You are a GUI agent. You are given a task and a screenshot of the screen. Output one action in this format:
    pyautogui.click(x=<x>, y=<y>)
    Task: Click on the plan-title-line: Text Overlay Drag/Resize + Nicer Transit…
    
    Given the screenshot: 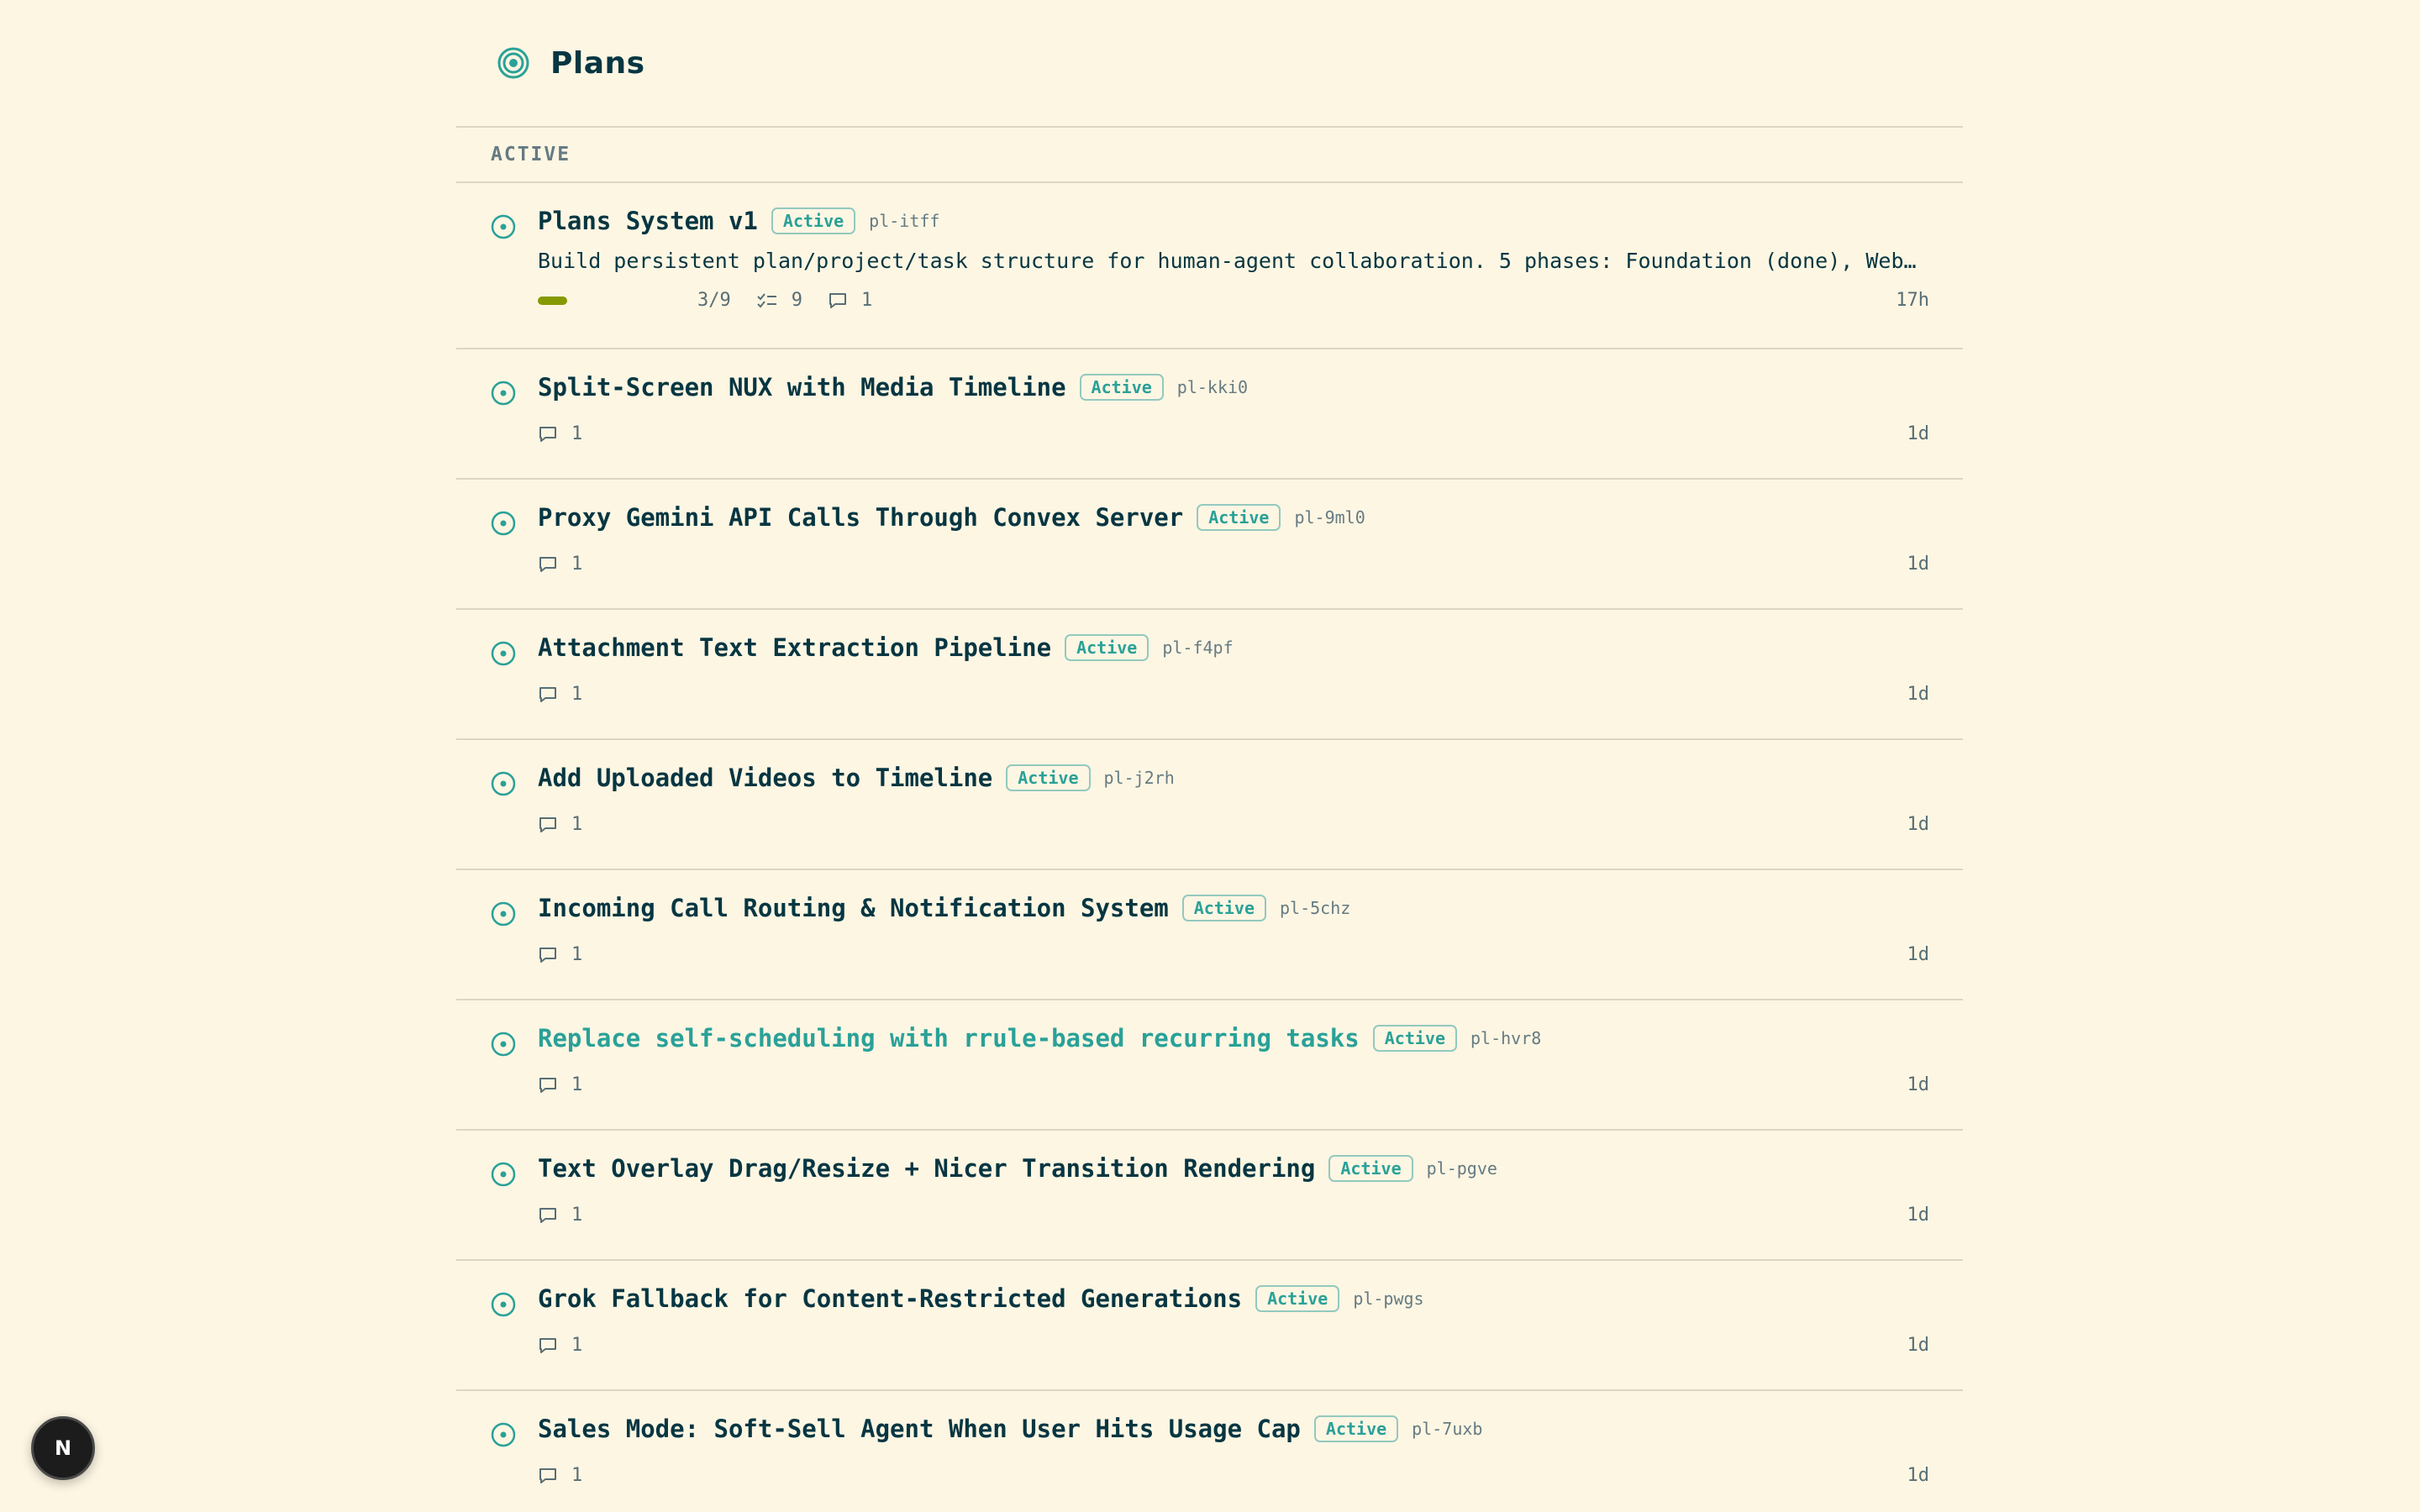 What is the action you would take?
    pyautogui.click(x=1018, y=1168)
    